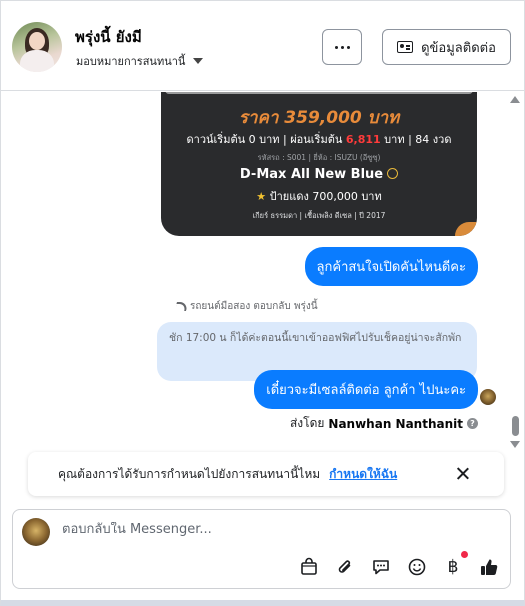 The image size is (525, 606). Describe the element at coordinates (108, 37) in the screenshot. I see `contact-name: พรุ่งนี้ ยังมี` at that location.